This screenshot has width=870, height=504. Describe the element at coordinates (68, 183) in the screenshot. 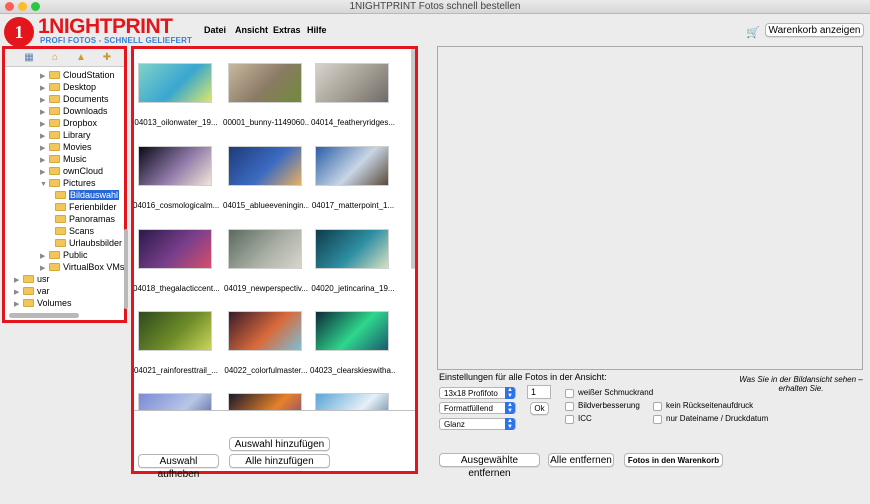

I see `folder-tree-item: ▼ Pictures` at that location.